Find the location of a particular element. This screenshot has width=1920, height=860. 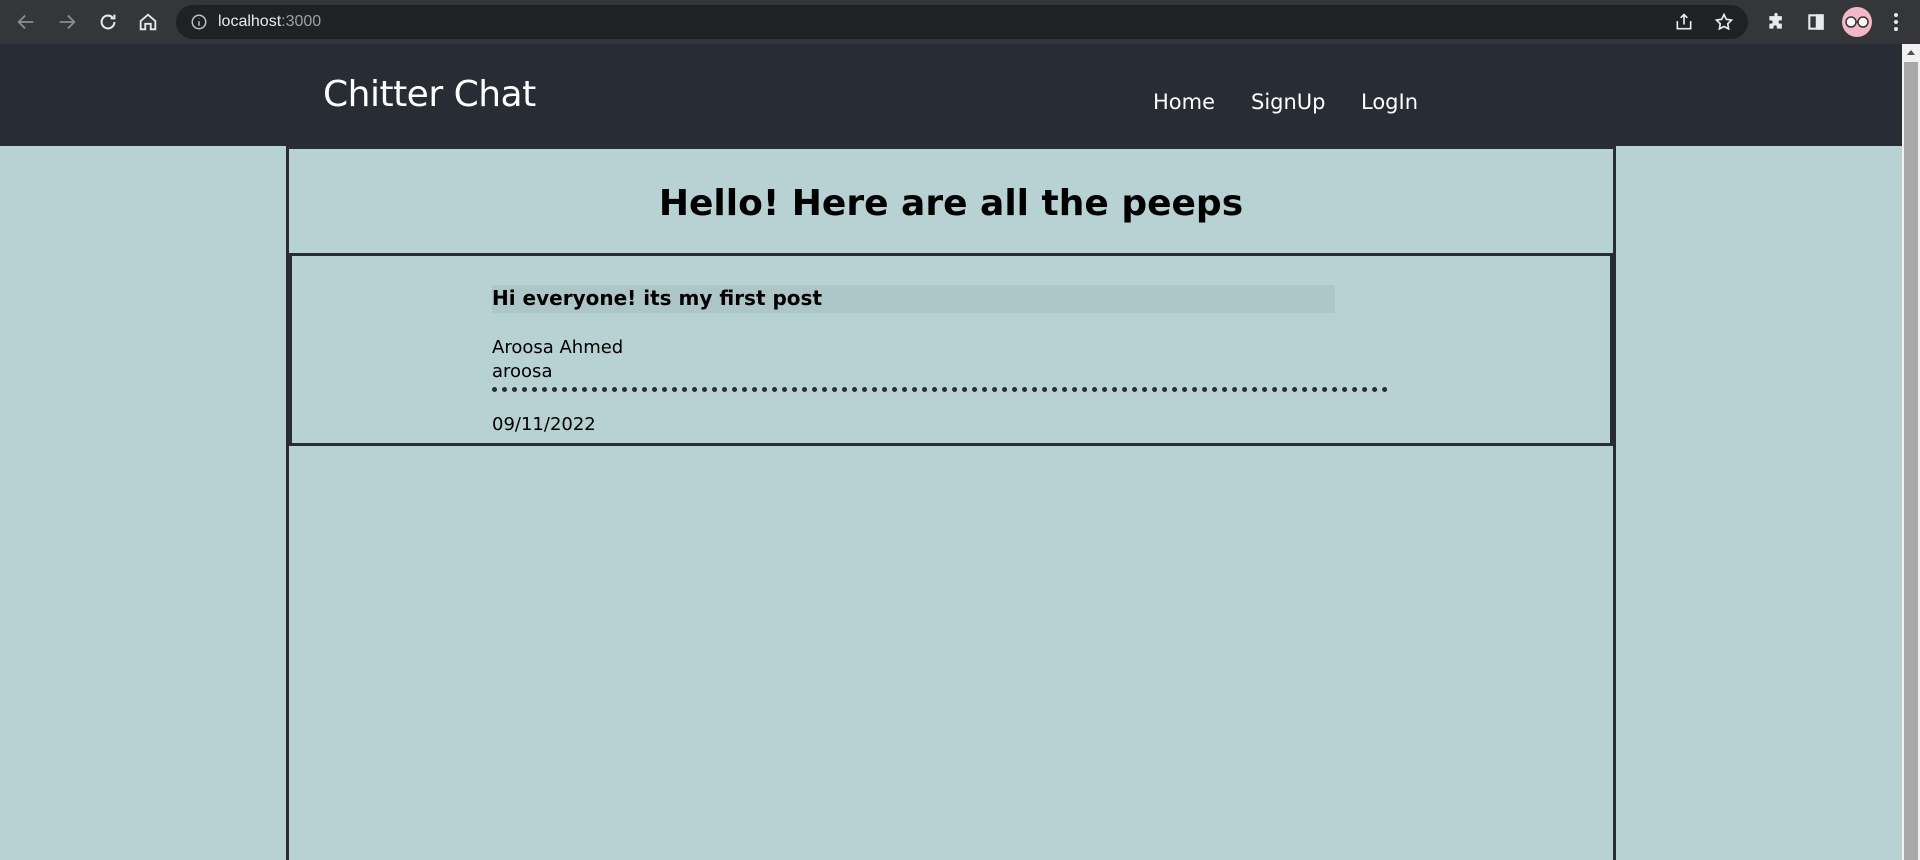

page-title: Hello! Here are all the peeps is located at coordinates (951, 203).